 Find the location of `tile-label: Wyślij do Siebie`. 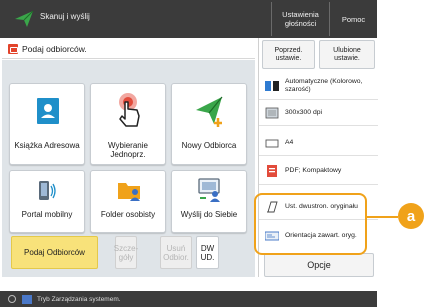

tile-label: Wyślij do Siebie is located at coordinates (209, 214).